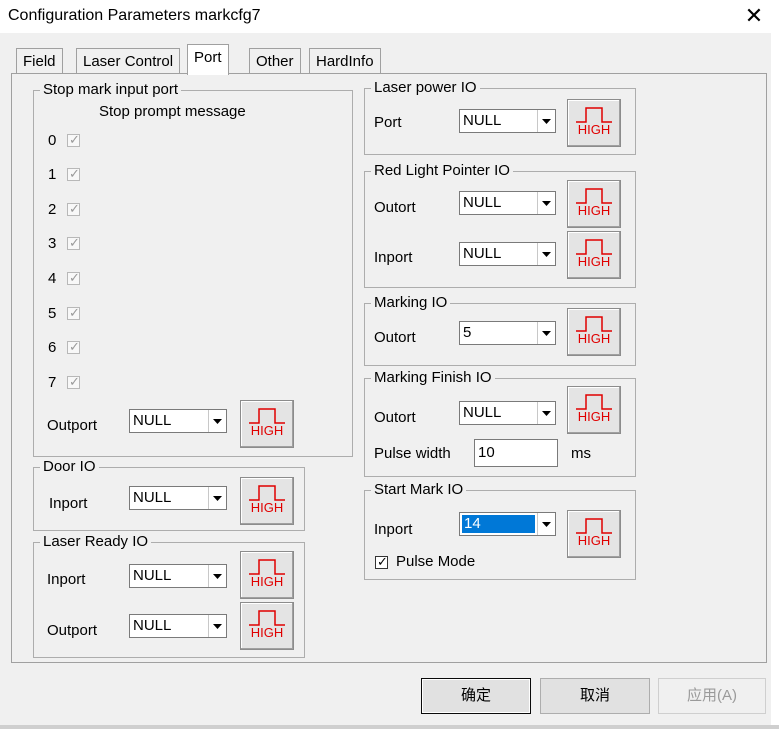 Image resolution: width=779 pixels, height=729 pixels. I want to click on port-0-checkbox: ✓, so click(73, 139).